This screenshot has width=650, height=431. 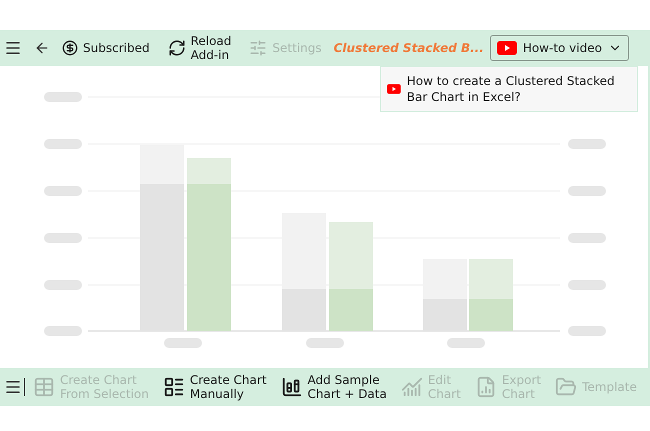 I want to click on dollar-icon, so click(x=70, y=48).